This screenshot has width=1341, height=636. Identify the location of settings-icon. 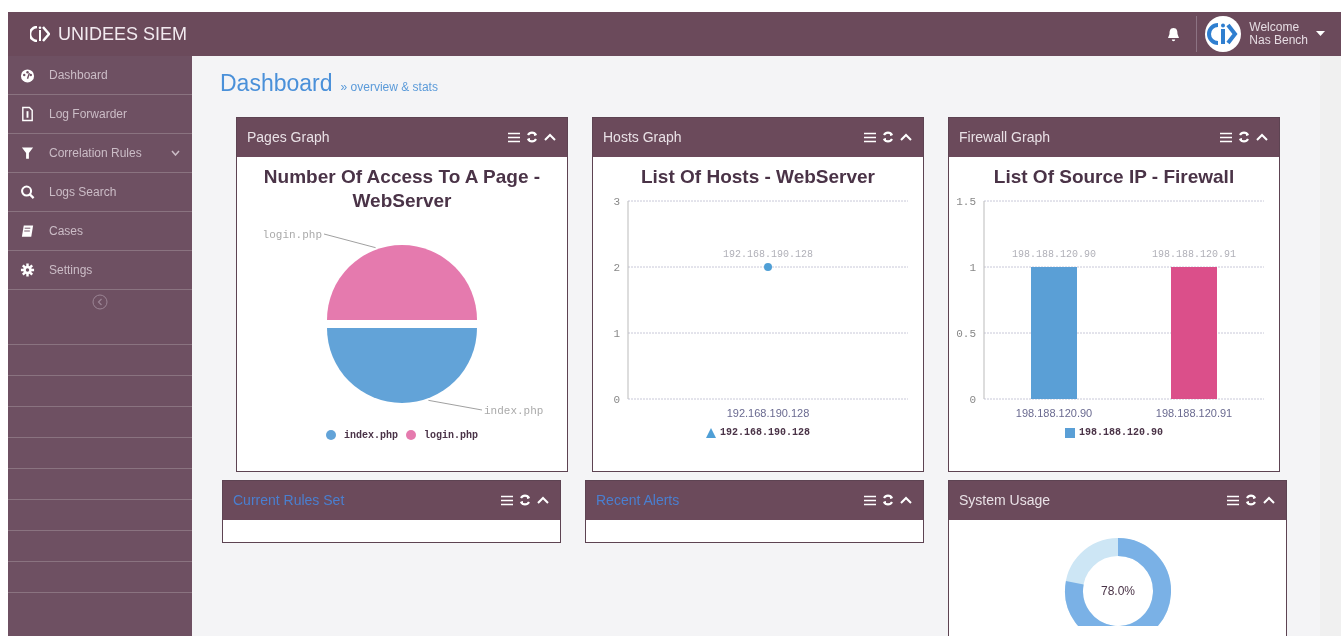
(27, 270).